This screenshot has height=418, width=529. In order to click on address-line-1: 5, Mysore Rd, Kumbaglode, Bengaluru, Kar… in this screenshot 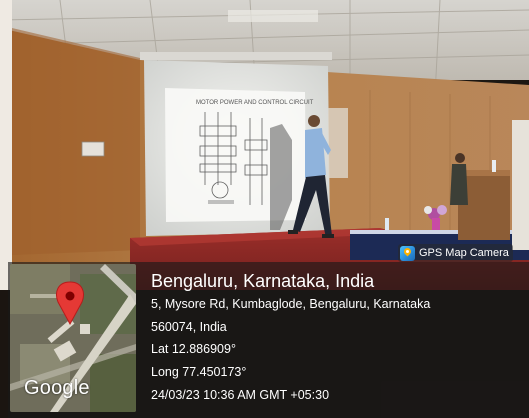, I will do `click(291, 304)`.